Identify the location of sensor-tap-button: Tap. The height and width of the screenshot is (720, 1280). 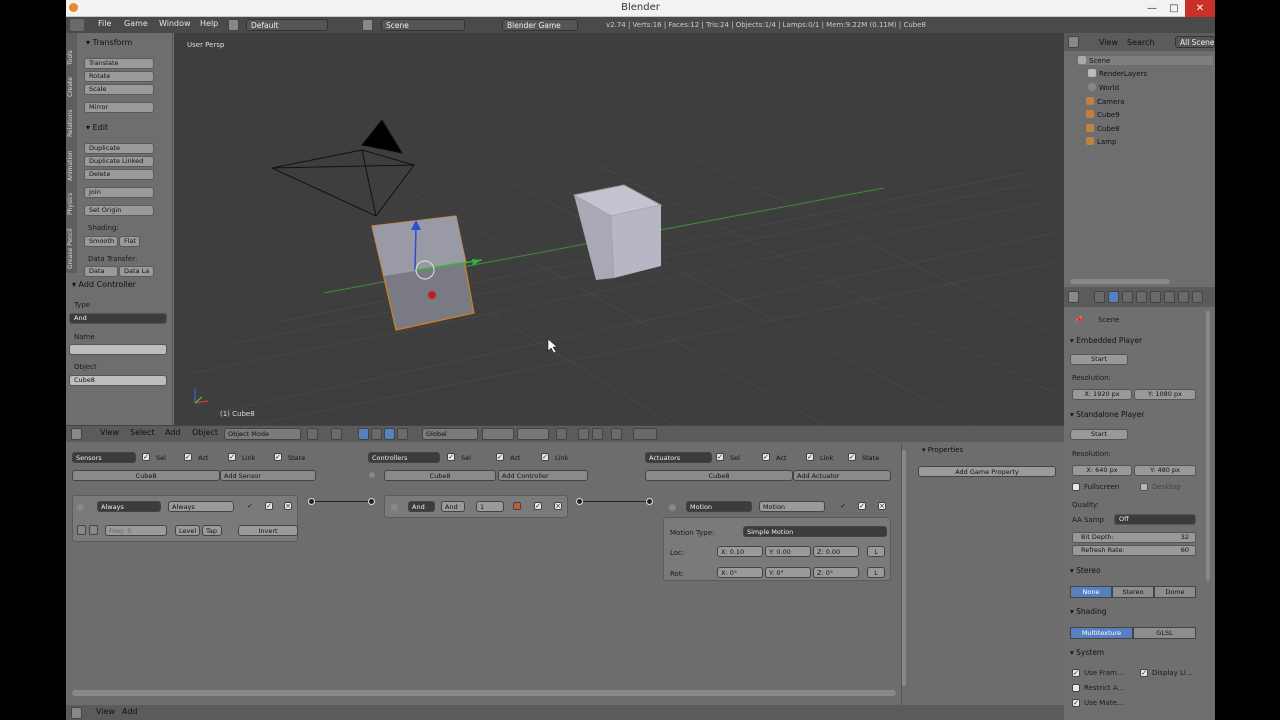
(212, 530).